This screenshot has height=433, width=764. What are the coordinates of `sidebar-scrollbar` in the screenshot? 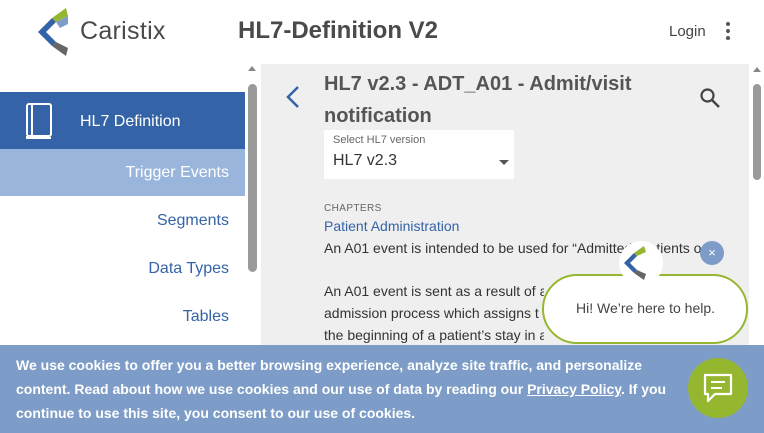 It's located at (252, 178).